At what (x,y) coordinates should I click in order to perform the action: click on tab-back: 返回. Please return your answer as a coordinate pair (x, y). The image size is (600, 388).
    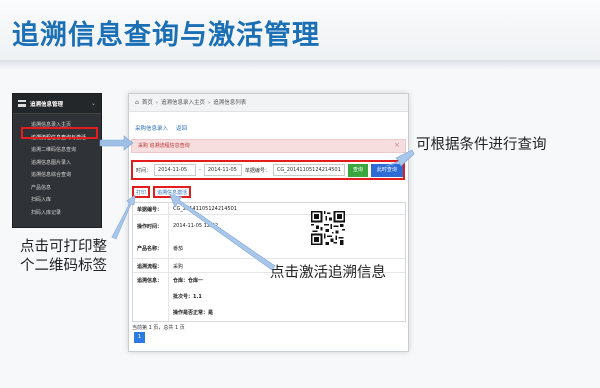
    Looking at the image, I should click on (181, 128).